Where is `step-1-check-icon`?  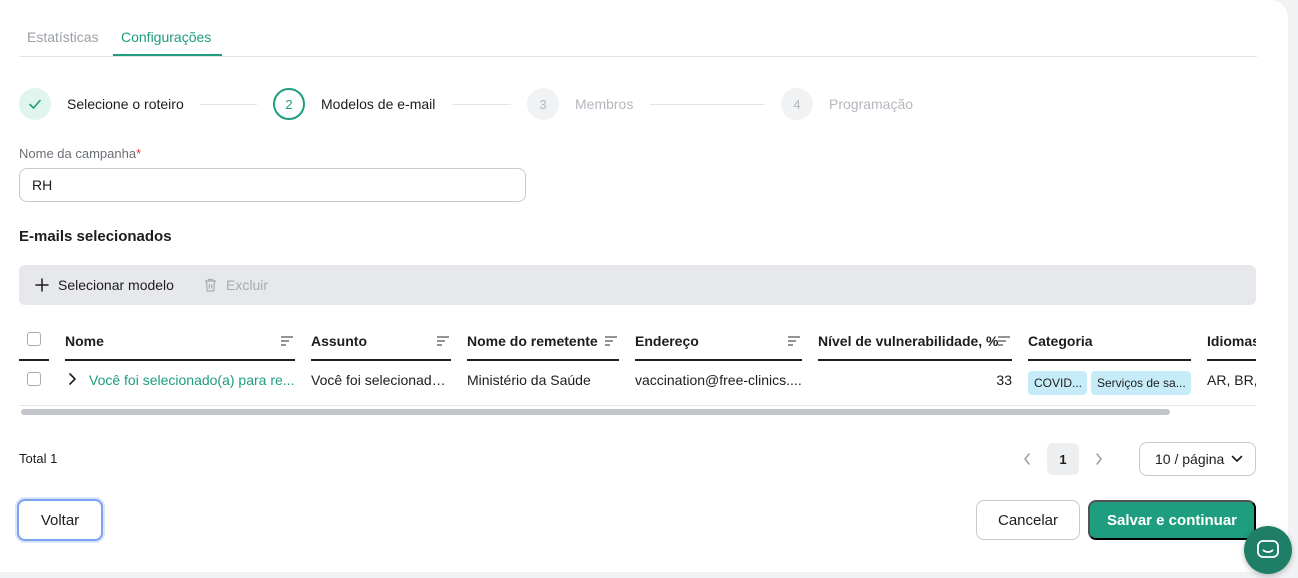 step-1-check-icon is located at coordinates (35, 104).